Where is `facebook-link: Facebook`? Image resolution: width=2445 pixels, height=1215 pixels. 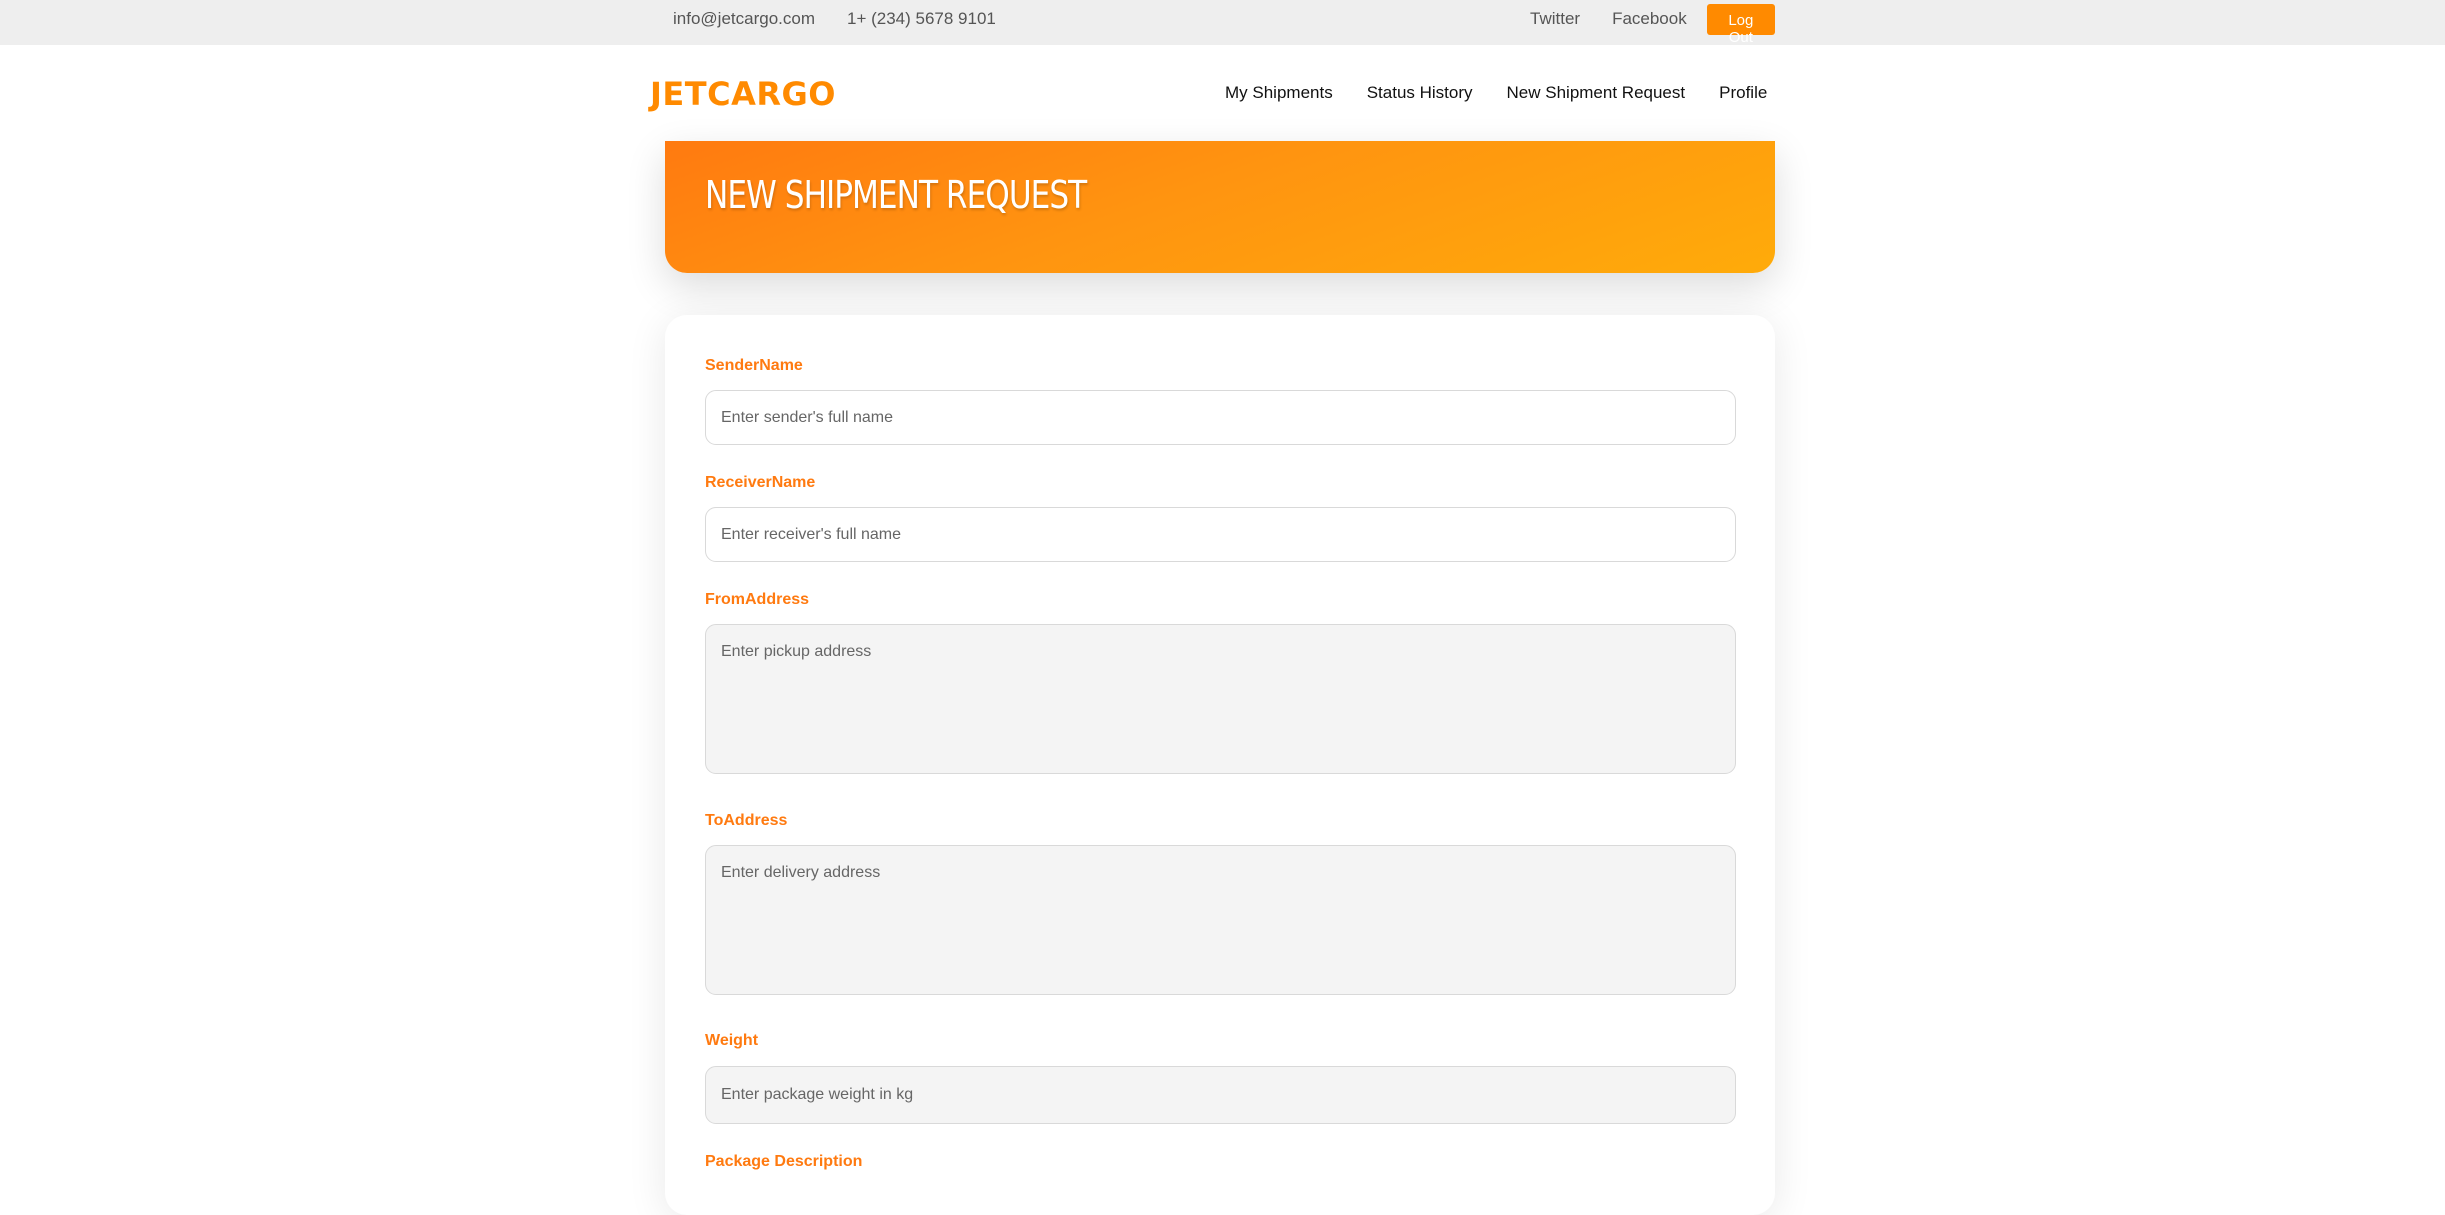
facebook-link: Facebook is located at coordinates (1649, 19).